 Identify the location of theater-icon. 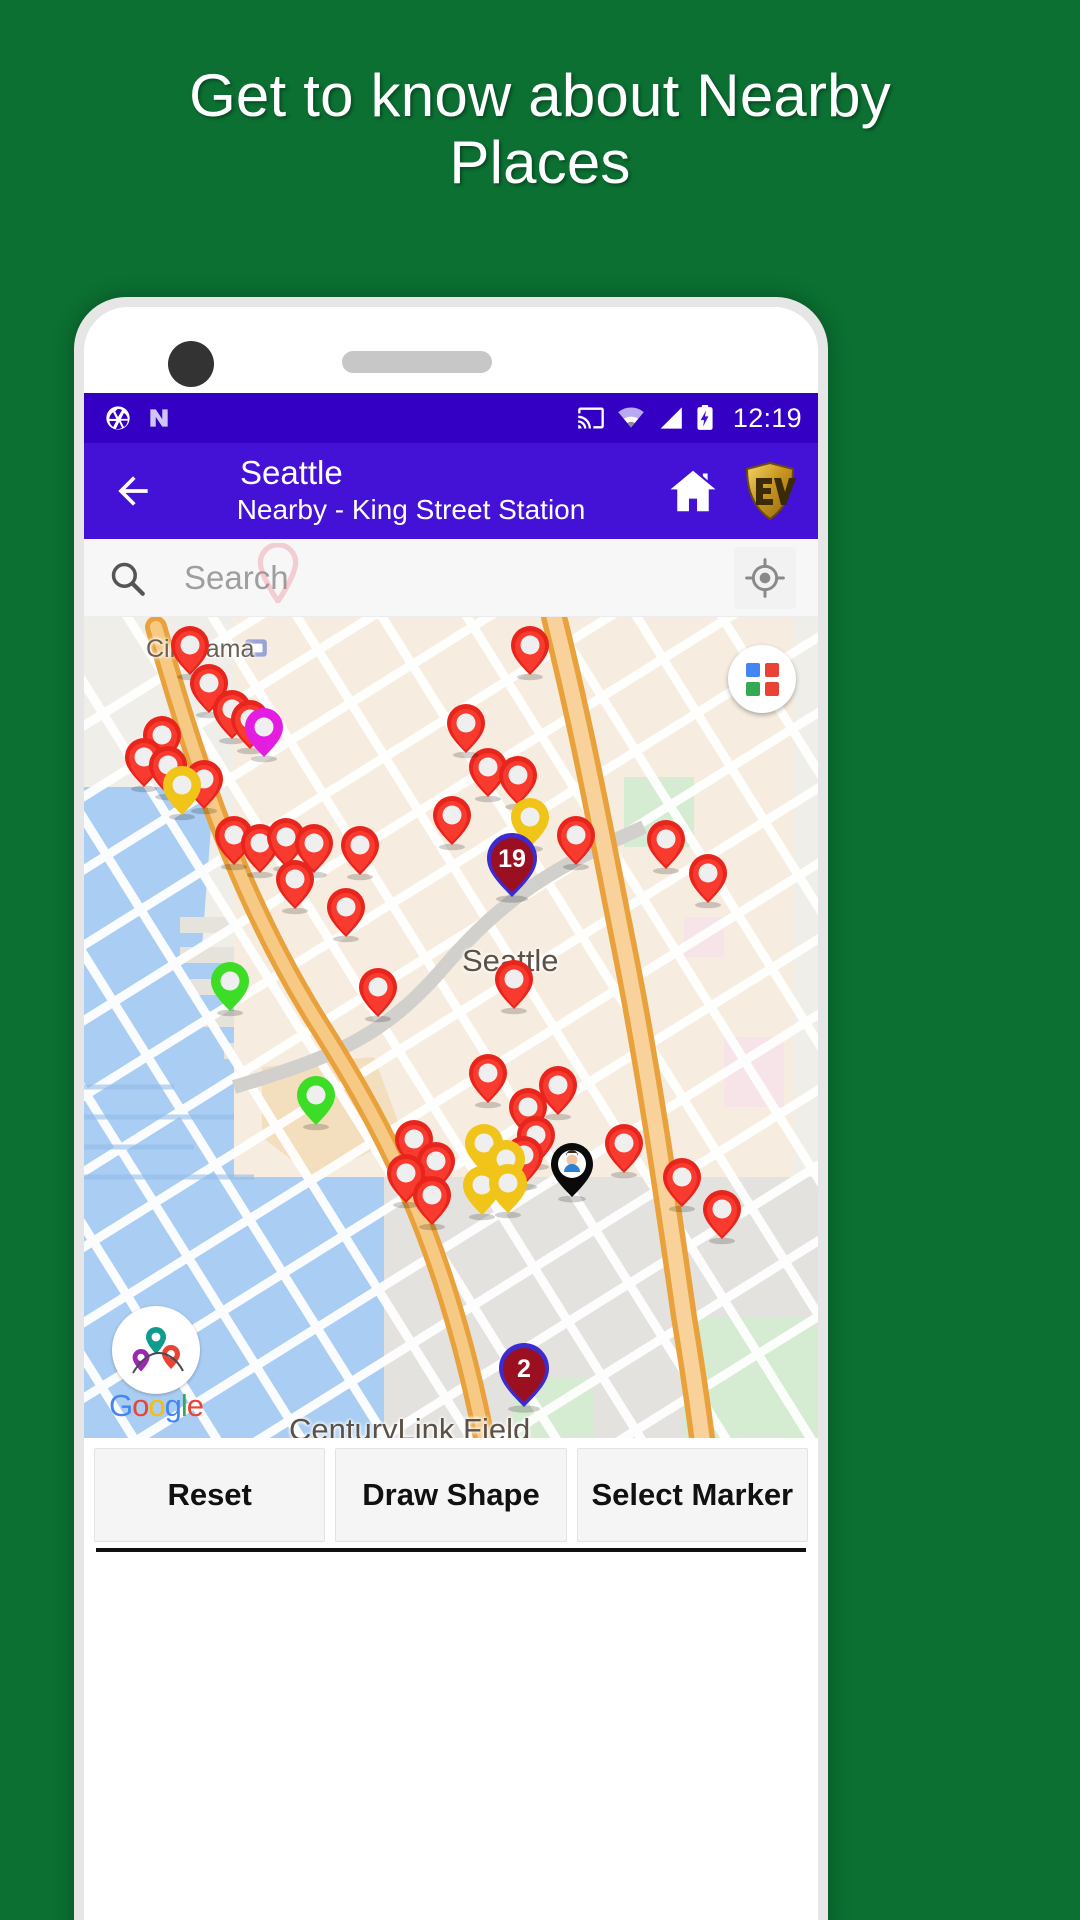
(256, 648).